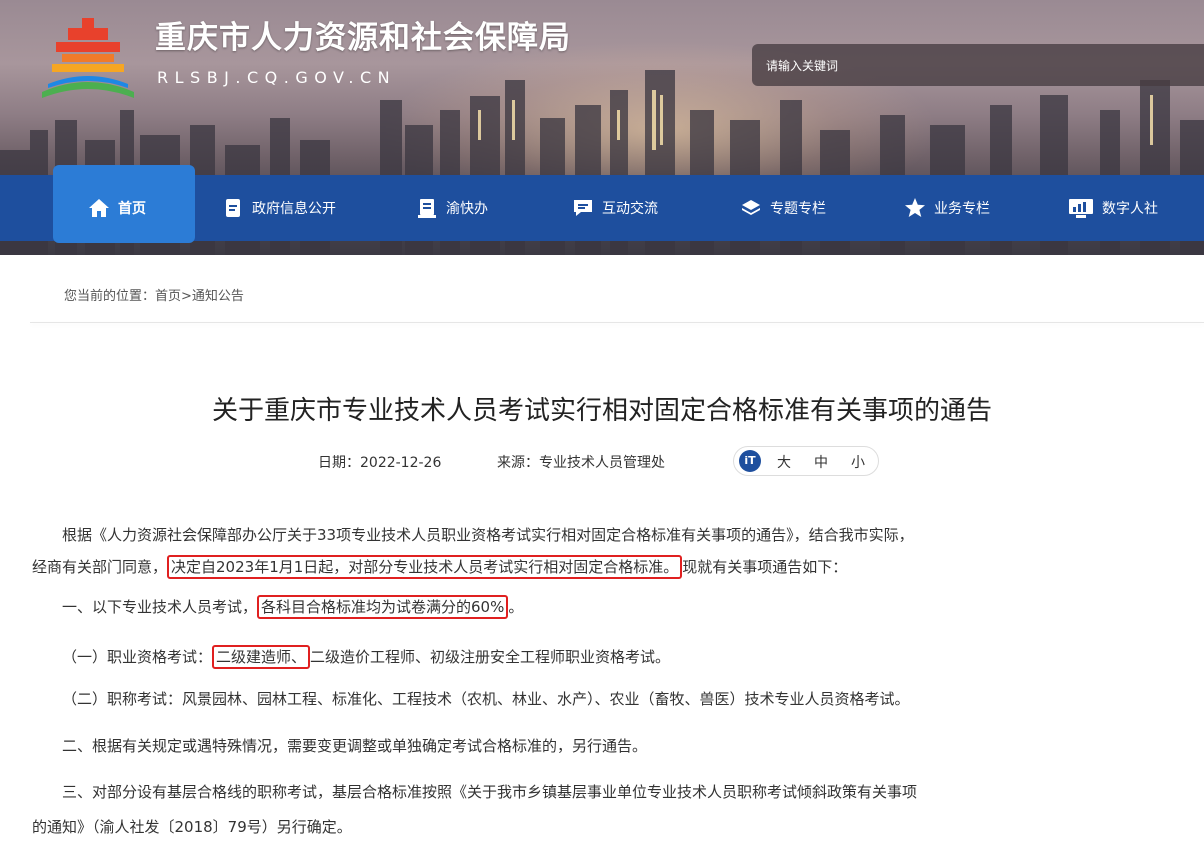  I want to click on paragraph-6-line-2: 的通知》（渝人社发〔2018〕79号）另行确定。, so click(192, 827).